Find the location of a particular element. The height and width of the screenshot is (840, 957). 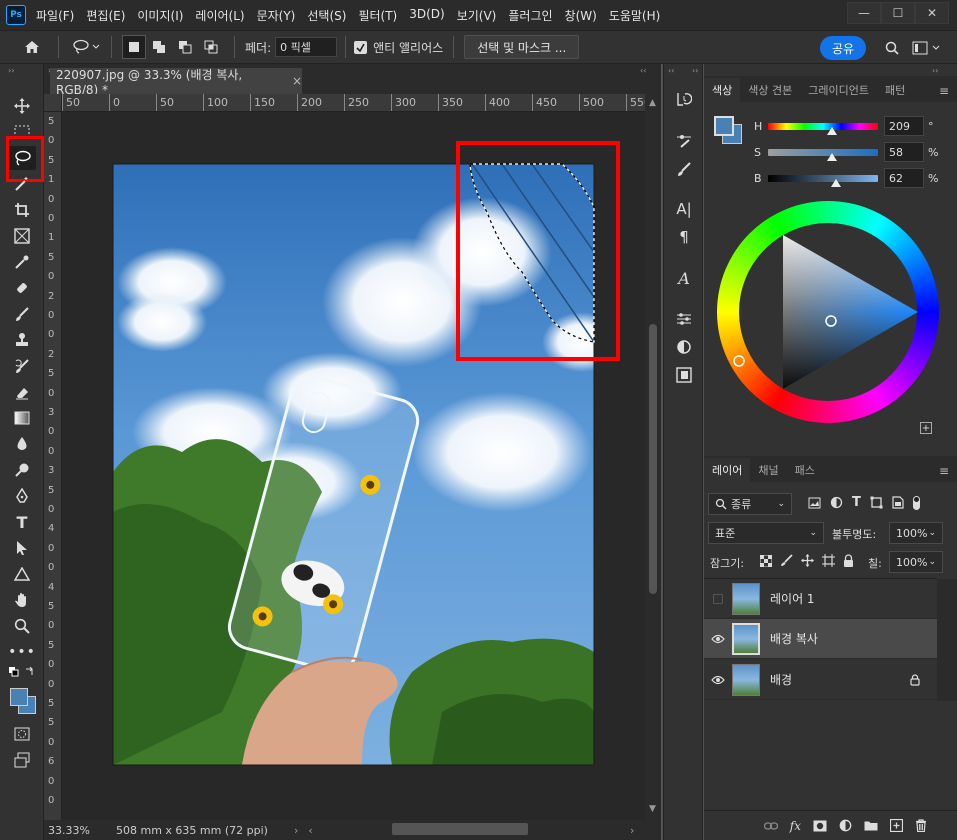

subtract-selection-icon is located at coordinates (185, 47).